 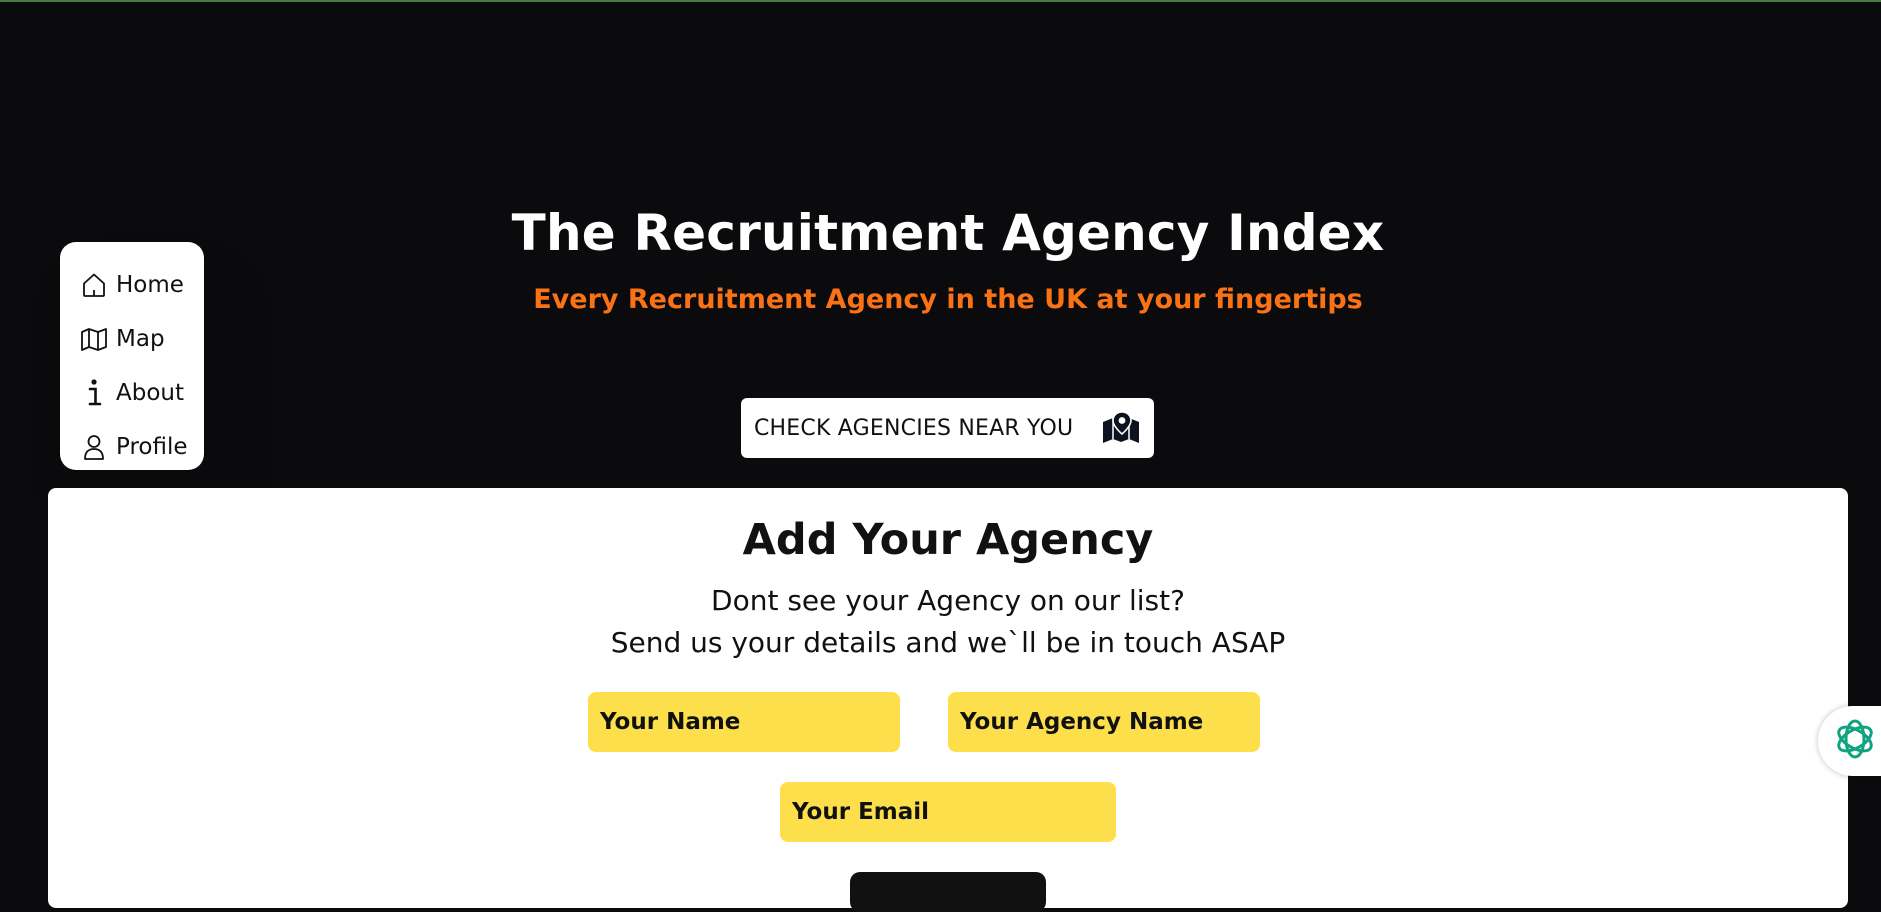 I want to click on nav-item-about: About, so click(x=142, y=393).